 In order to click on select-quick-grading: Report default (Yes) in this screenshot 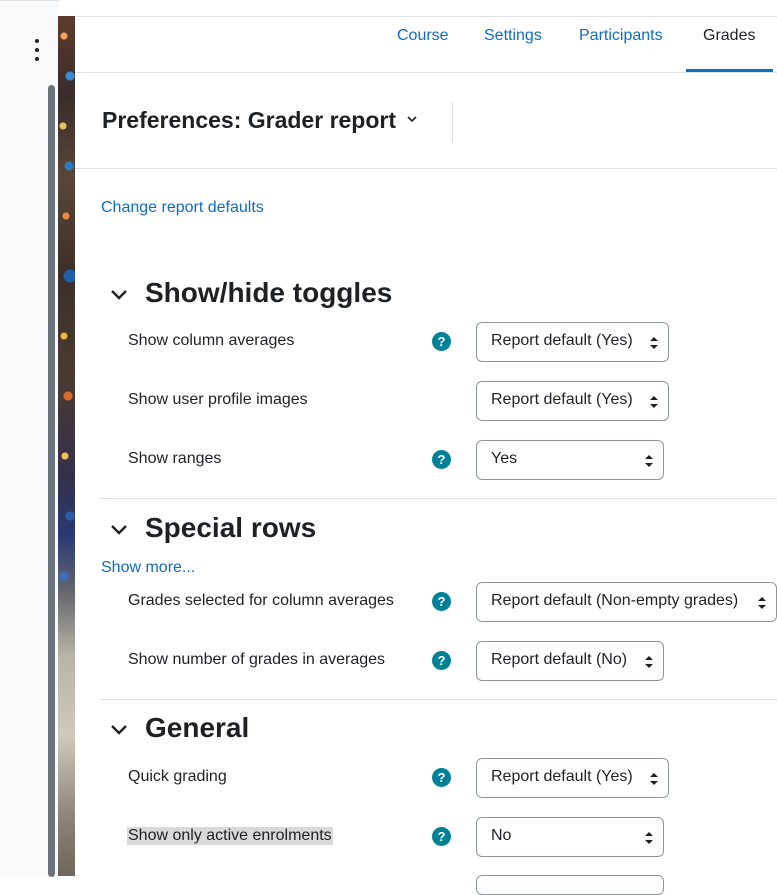, I will do `click(572, 778)`.